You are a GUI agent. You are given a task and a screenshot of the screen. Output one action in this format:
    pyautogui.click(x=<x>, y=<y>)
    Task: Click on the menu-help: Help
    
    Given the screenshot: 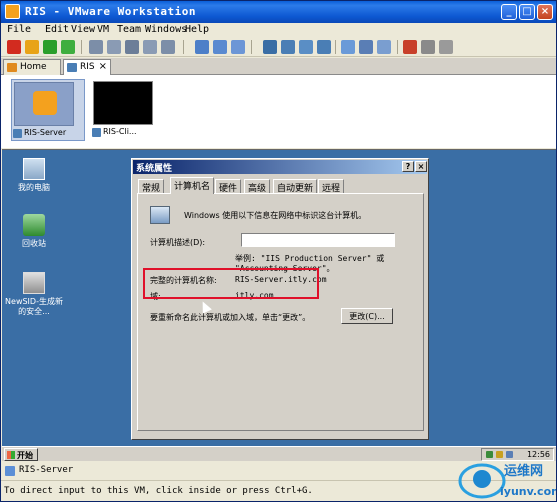 What is the action you would take?
    pyautogui.click(x=197, y=29)
    